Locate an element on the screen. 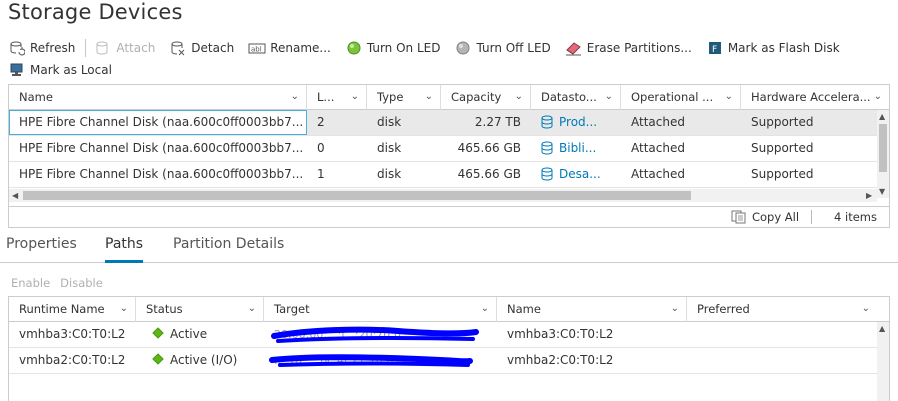  cell-runtime-name: vmhba3:C0:T0:L2 is located at coordinates (72, 334).